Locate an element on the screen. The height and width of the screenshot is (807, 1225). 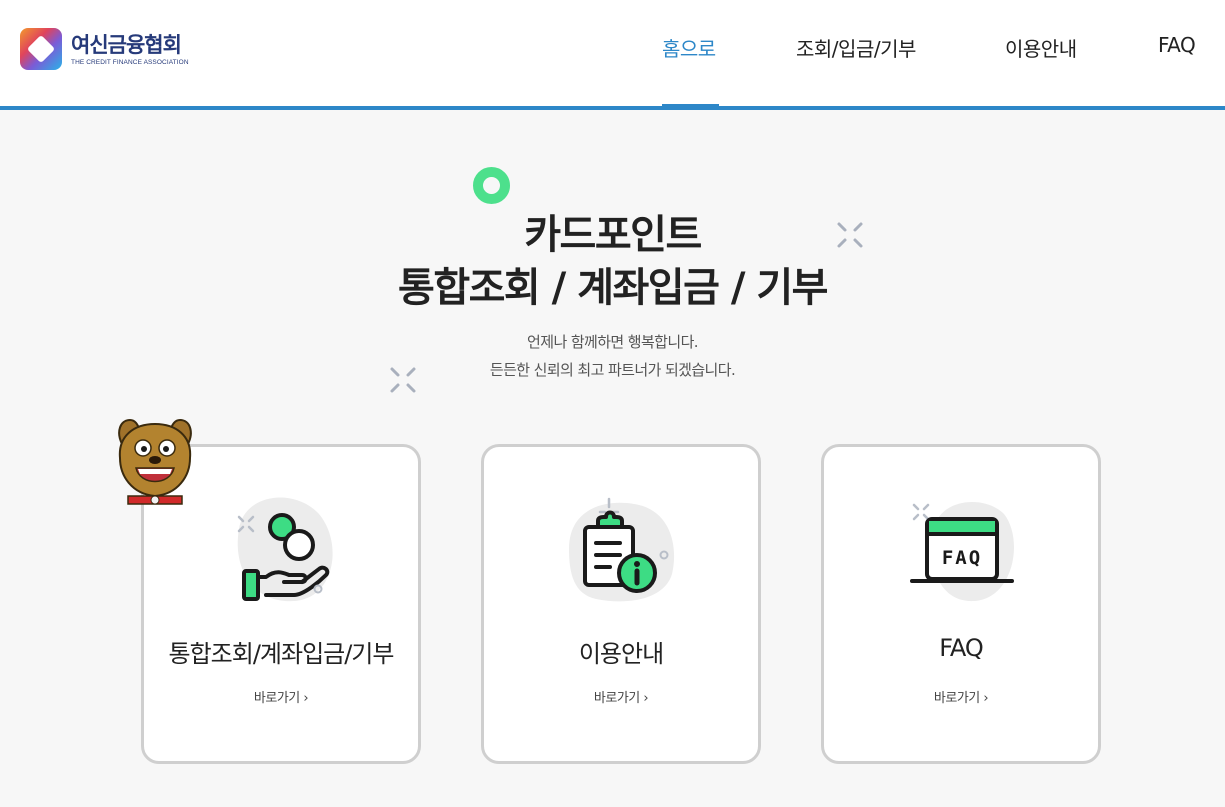
hero-subtitle-line1: 언제나 함께하면 행복합니다. is located at coordinates (613, 342).